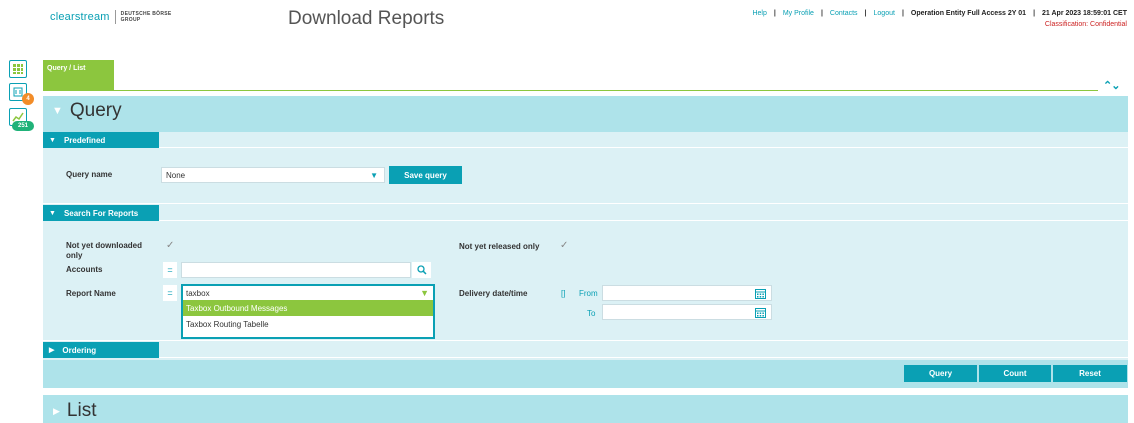 This screenshot has width=1134, height=423. What do you see at coordinates (84, 140) in the screenshot?
I see `predefined-label: Predefined` at bounding box center [84, 140].